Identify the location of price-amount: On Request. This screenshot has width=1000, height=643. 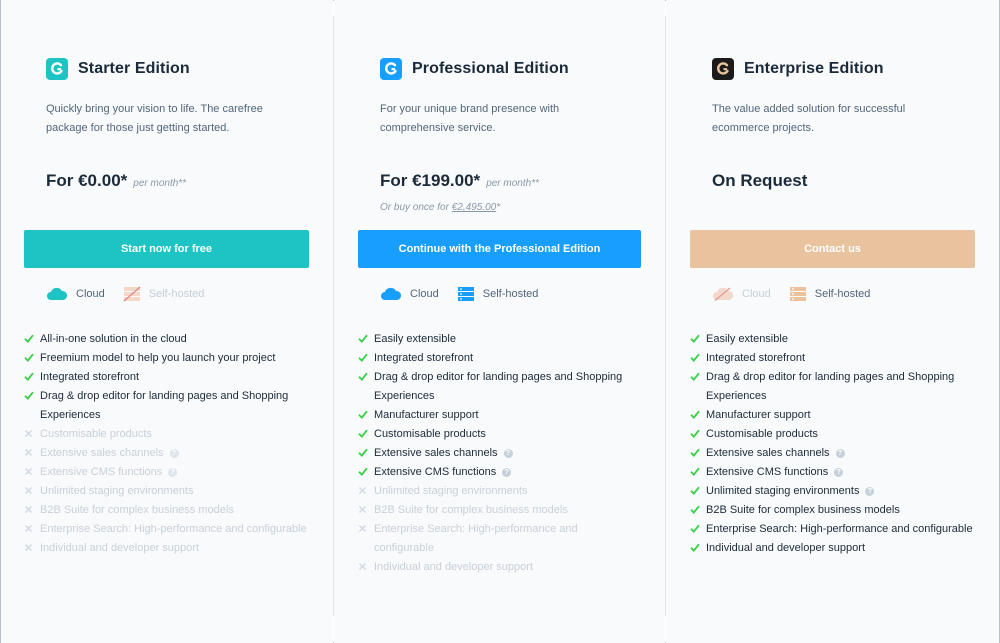
(760, 180).